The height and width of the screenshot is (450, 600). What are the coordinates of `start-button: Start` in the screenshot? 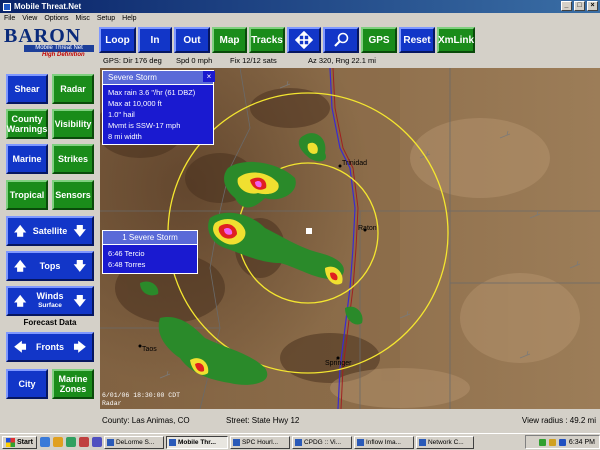 It's located at (19, 442).